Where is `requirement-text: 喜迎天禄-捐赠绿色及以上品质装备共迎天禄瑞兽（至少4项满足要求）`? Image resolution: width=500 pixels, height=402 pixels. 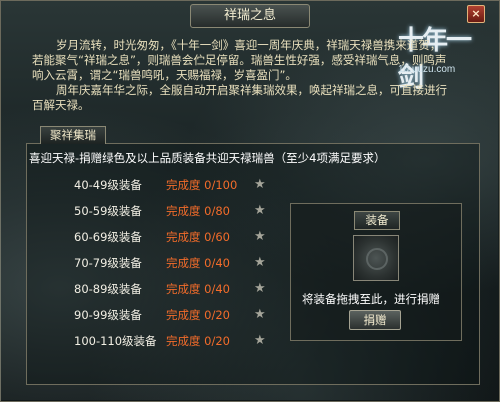
requirement-text: 喜迎天禄-捐赠绿色及以上品质装备共迎天禄瑞兽（至少4项满足要求） is located at coordinates (207, 158).